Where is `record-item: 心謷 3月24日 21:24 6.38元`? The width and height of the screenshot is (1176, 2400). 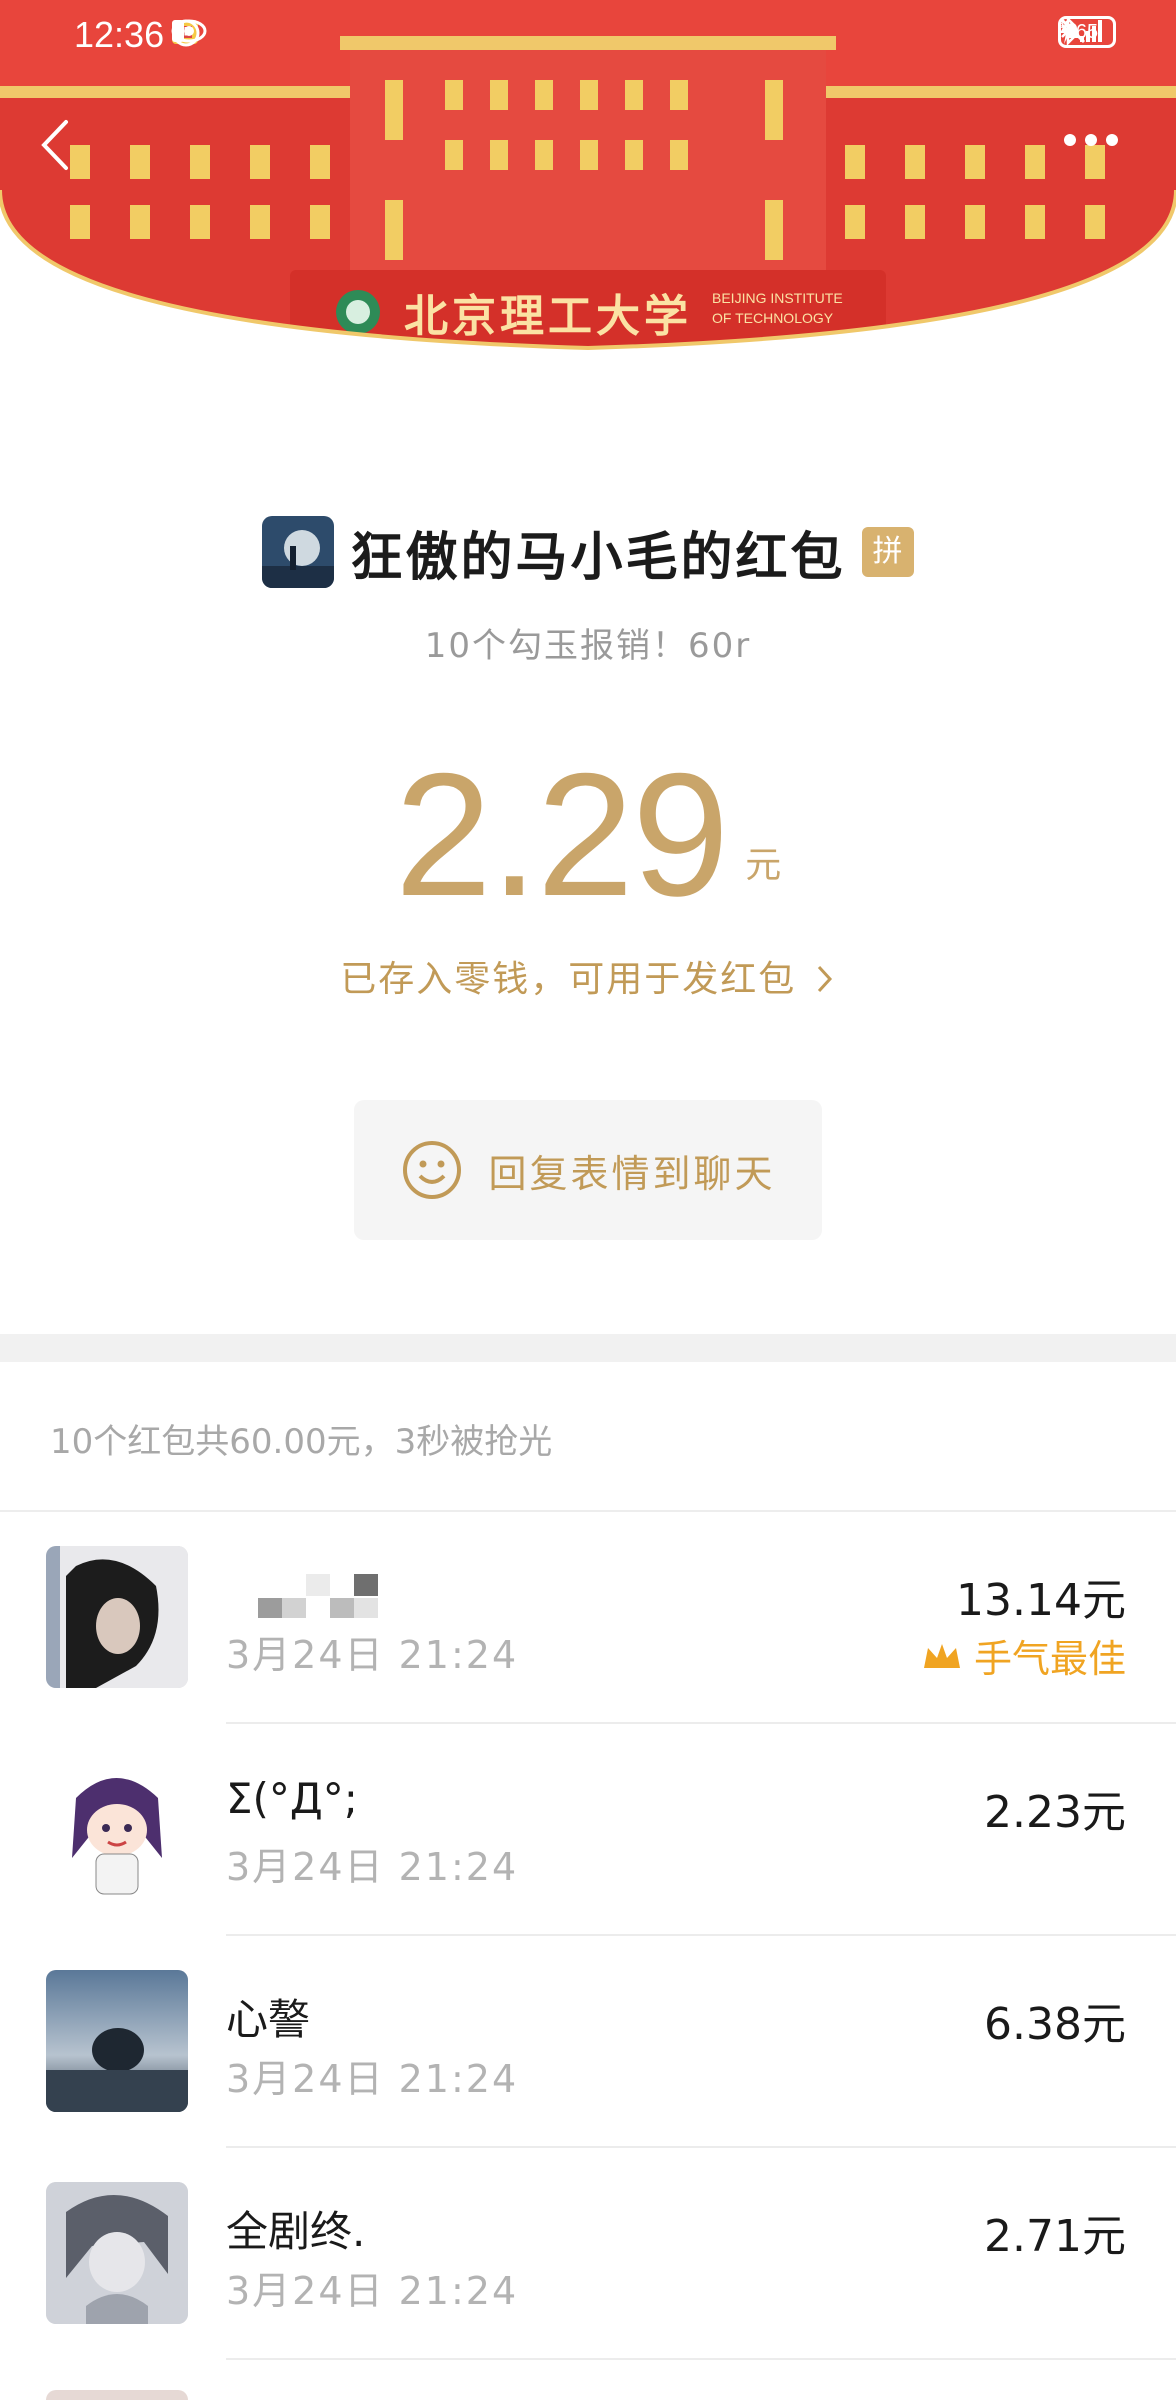 record-item: 心謷 3月24日 21:24 6.38元 is located at coordinates (588, 2042).